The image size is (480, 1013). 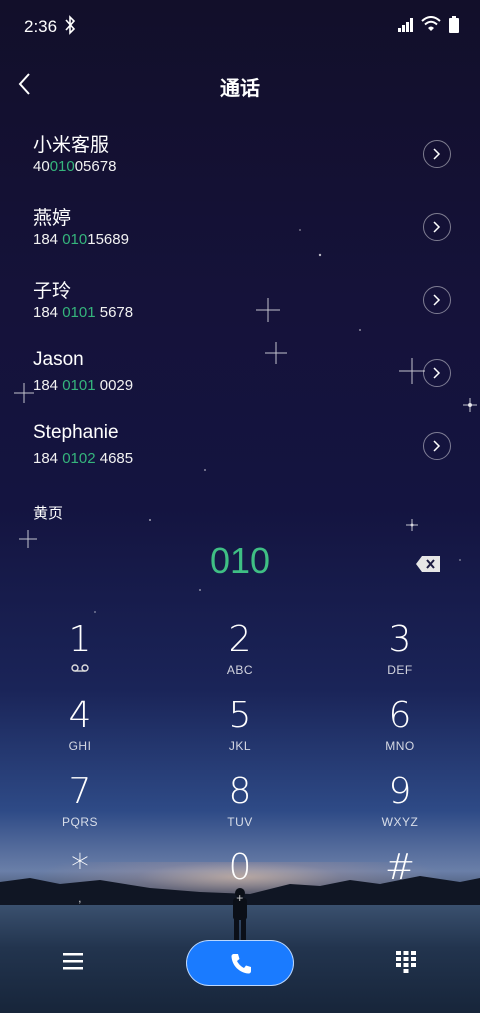 What do you see at coordinates (52, 218) in the screenshot?
I see `contact-name: 燕婷` at bounding box center [52, 218].